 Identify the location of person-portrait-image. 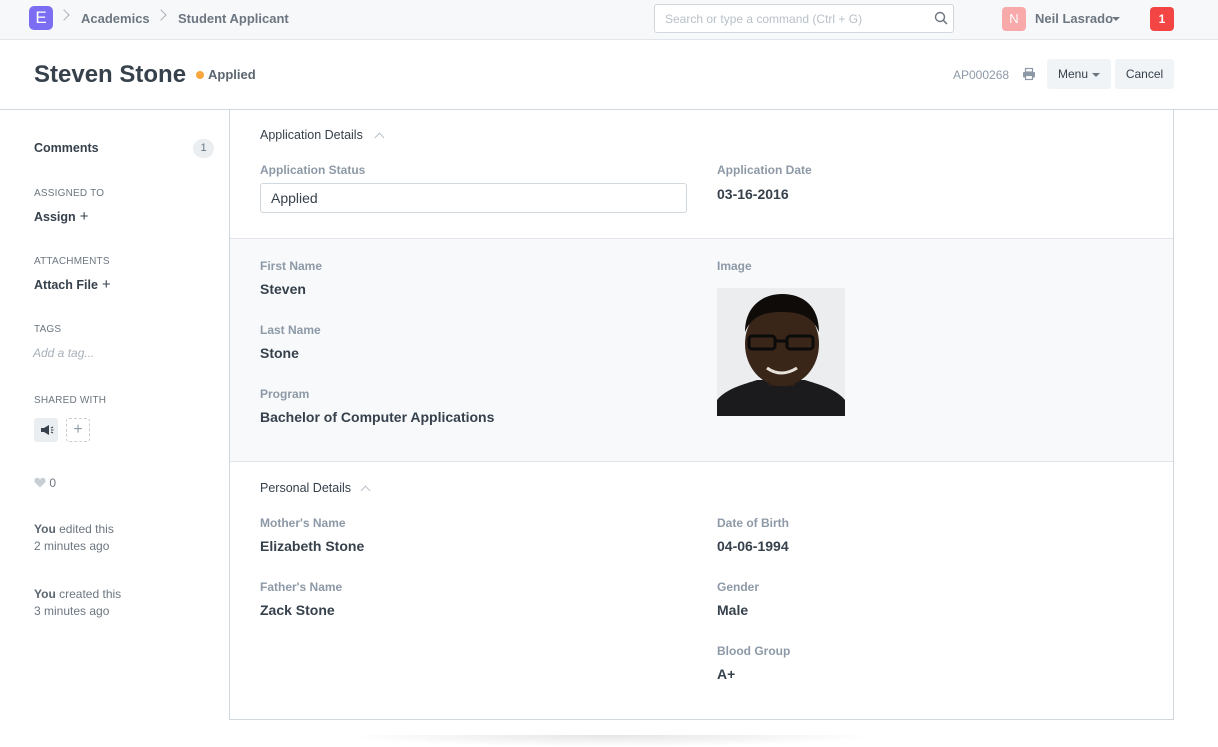
(781, 352).